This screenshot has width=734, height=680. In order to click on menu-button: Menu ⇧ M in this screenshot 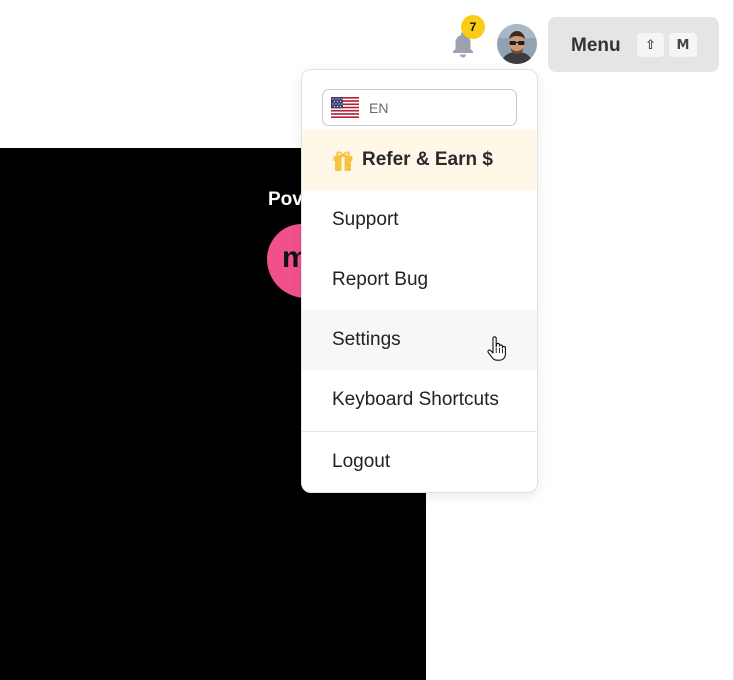, I will do `click(633, 44)`.